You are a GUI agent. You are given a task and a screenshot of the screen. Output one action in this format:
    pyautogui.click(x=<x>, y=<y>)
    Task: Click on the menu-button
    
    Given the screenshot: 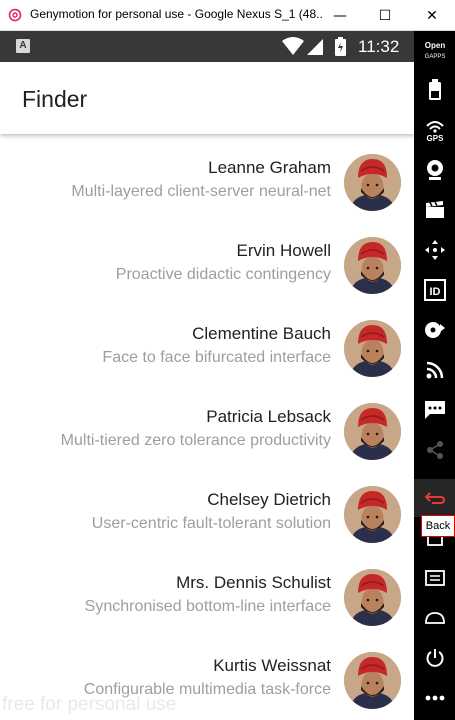 What is the action you would take?
    pyautogui.click(x=434, y=578)
    